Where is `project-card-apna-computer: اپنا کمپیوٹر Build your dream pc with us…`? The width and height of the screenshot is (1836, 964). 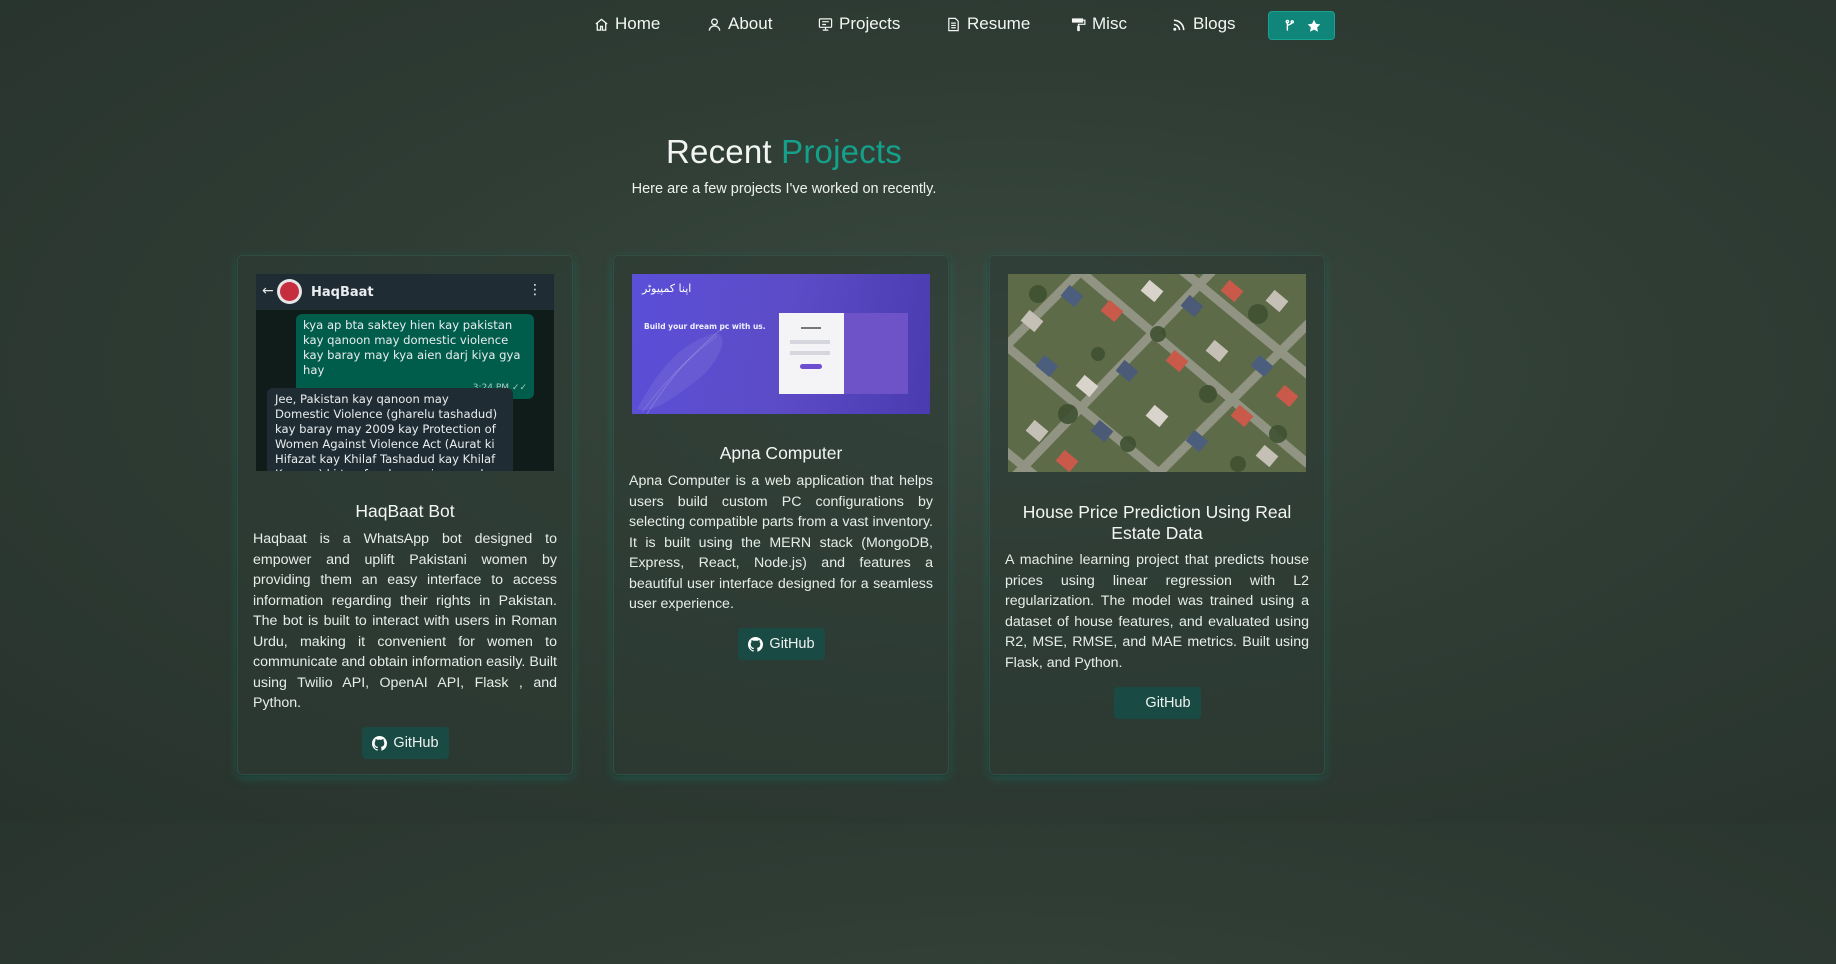
project-card-apna-computer: اپنا کمپیوٹر Build your dream pc with us… is located at coordinates (781, 515).